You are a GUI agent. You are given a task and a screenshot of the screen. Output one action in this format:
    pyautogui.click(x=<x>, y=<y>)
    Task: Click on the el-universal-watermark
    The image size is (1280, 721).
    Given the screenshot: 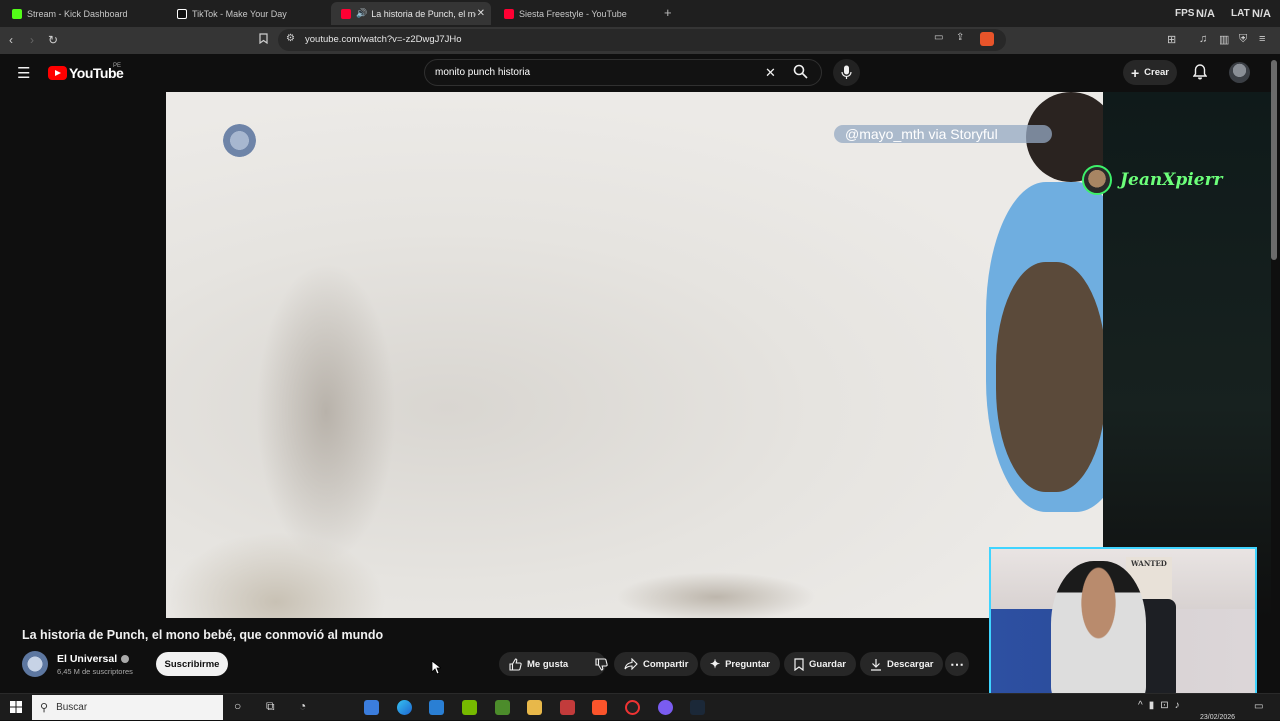 What is the action you would take?
    pyautogui.click(x=239, y=140)
    